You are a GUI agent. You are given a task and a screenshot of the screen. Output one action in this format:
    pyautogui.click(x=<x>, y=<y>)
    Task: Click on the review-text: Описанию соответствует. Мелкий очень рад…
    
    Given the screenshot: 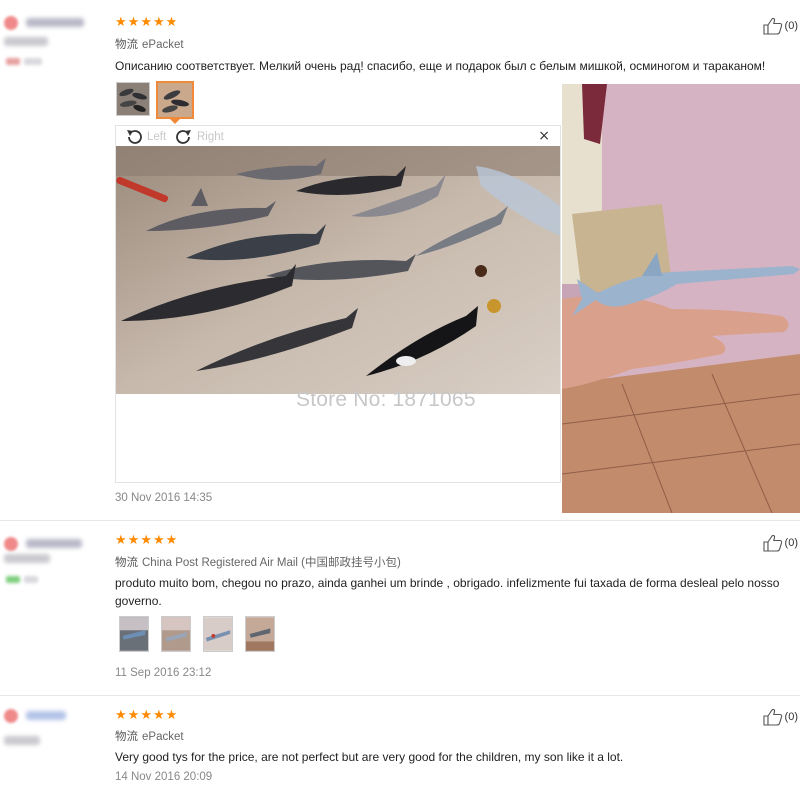 What is the action you would take?
    pyautogui.click(x=440, y=66)
    